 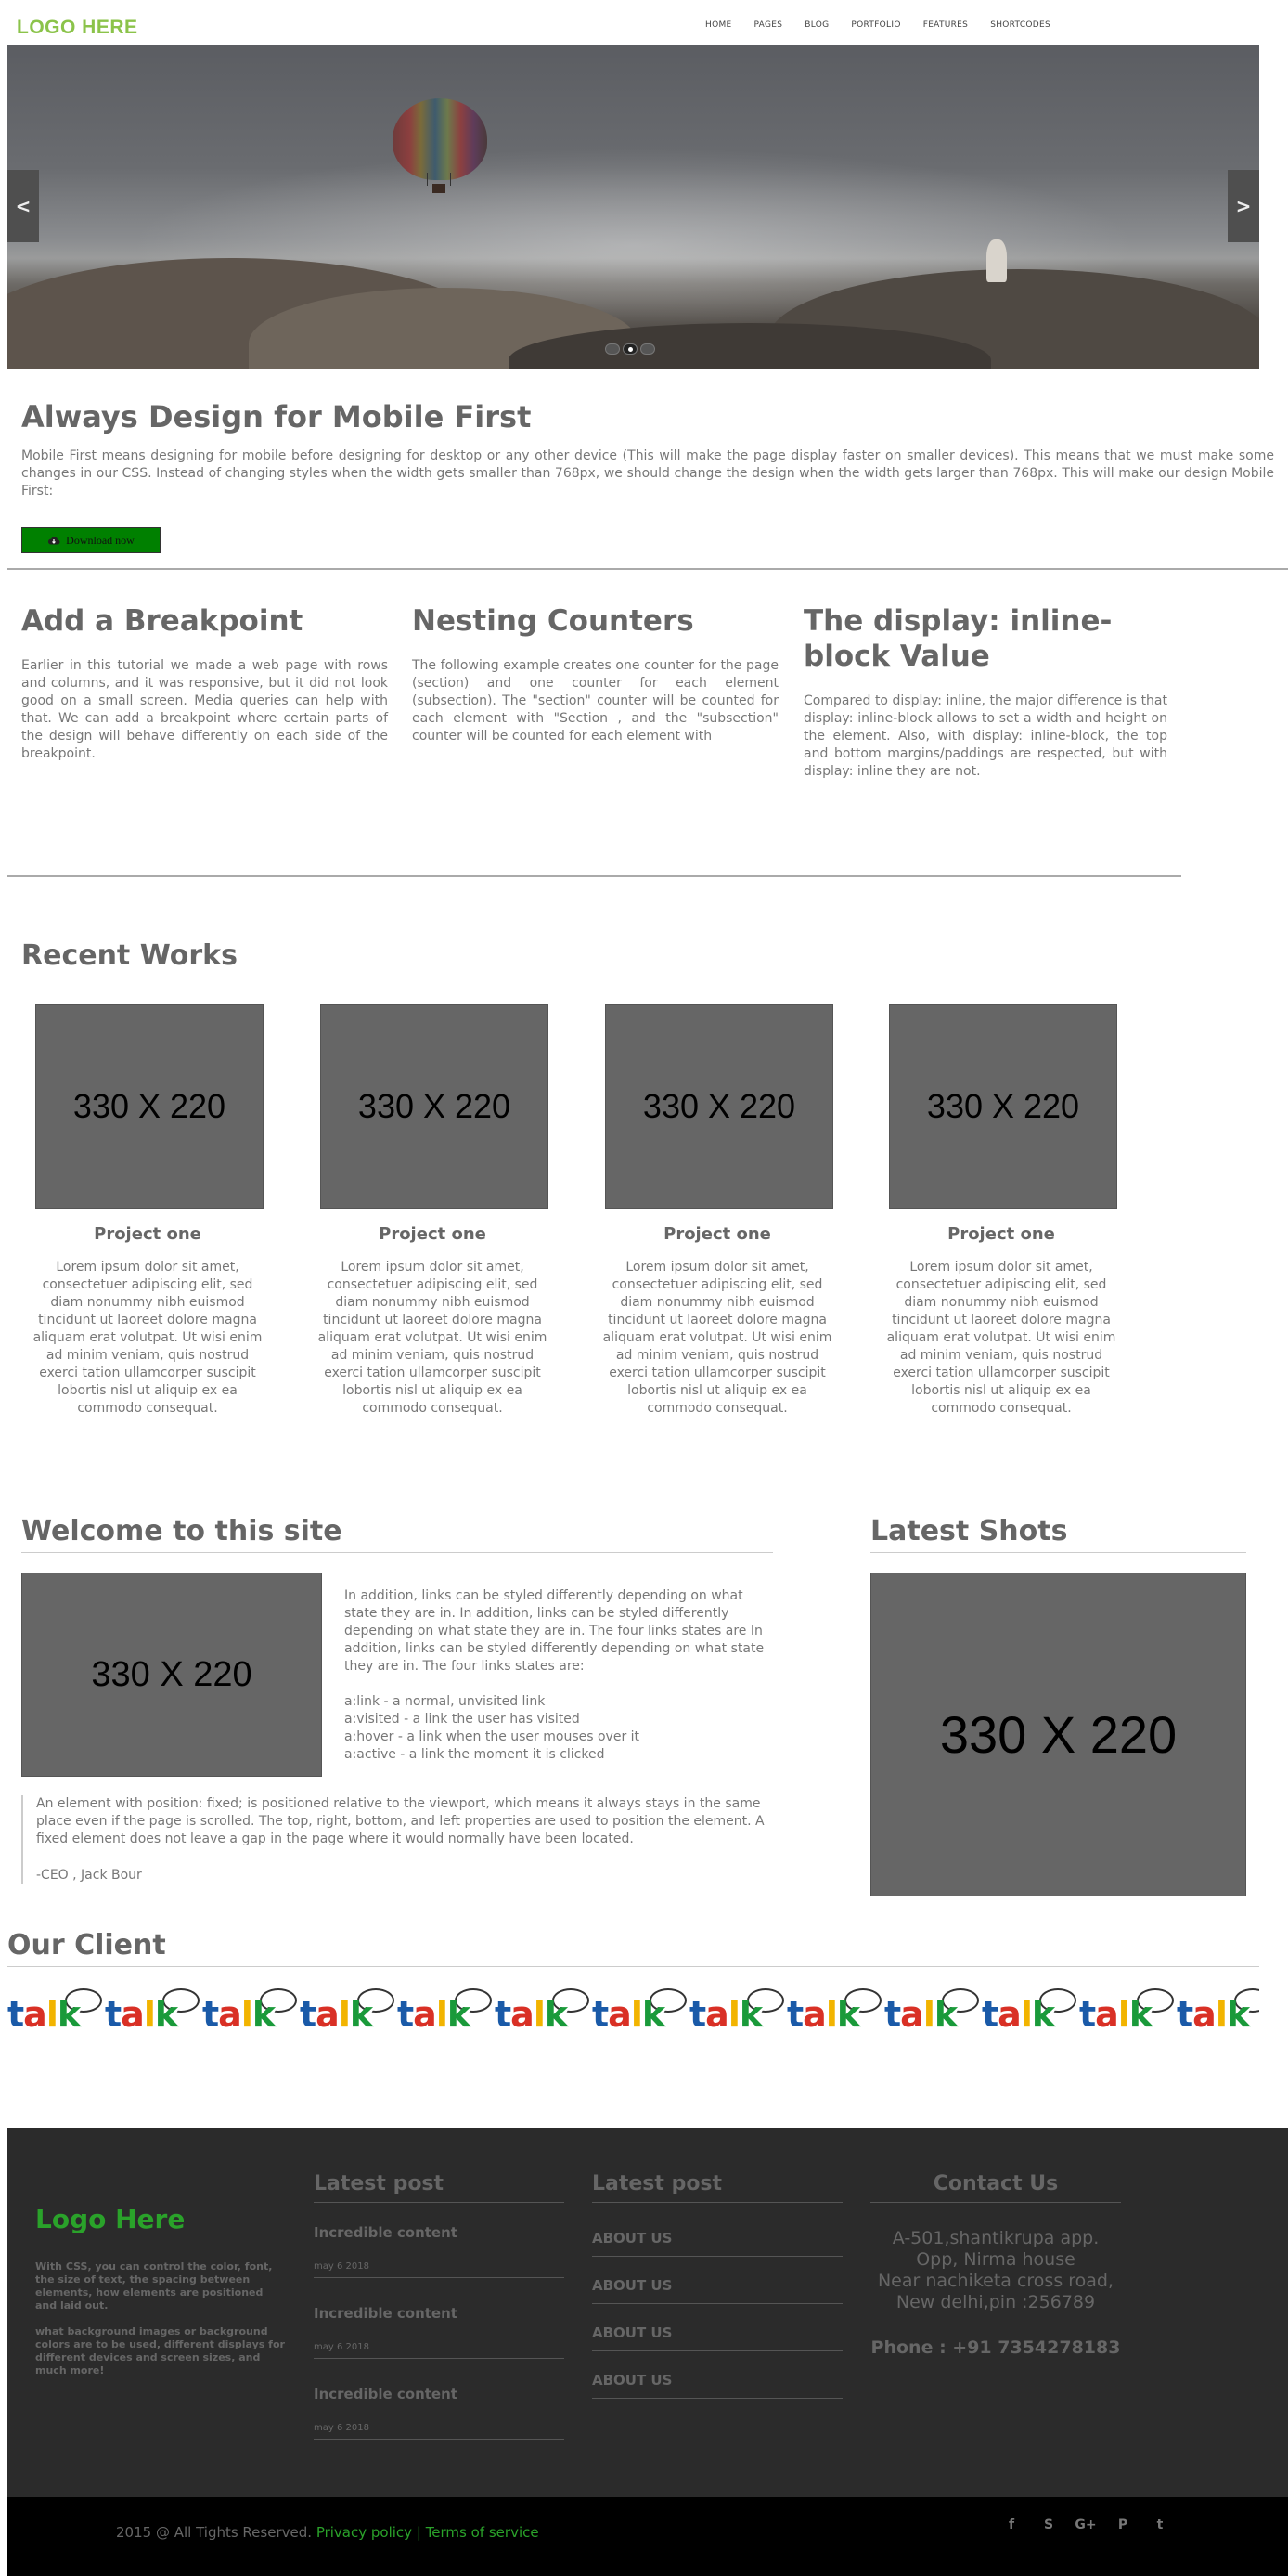 What do you see at coordinates (1244, 206) in the screenshot?
I see `slider-next-button: >` at bounding box center [1244, 206].